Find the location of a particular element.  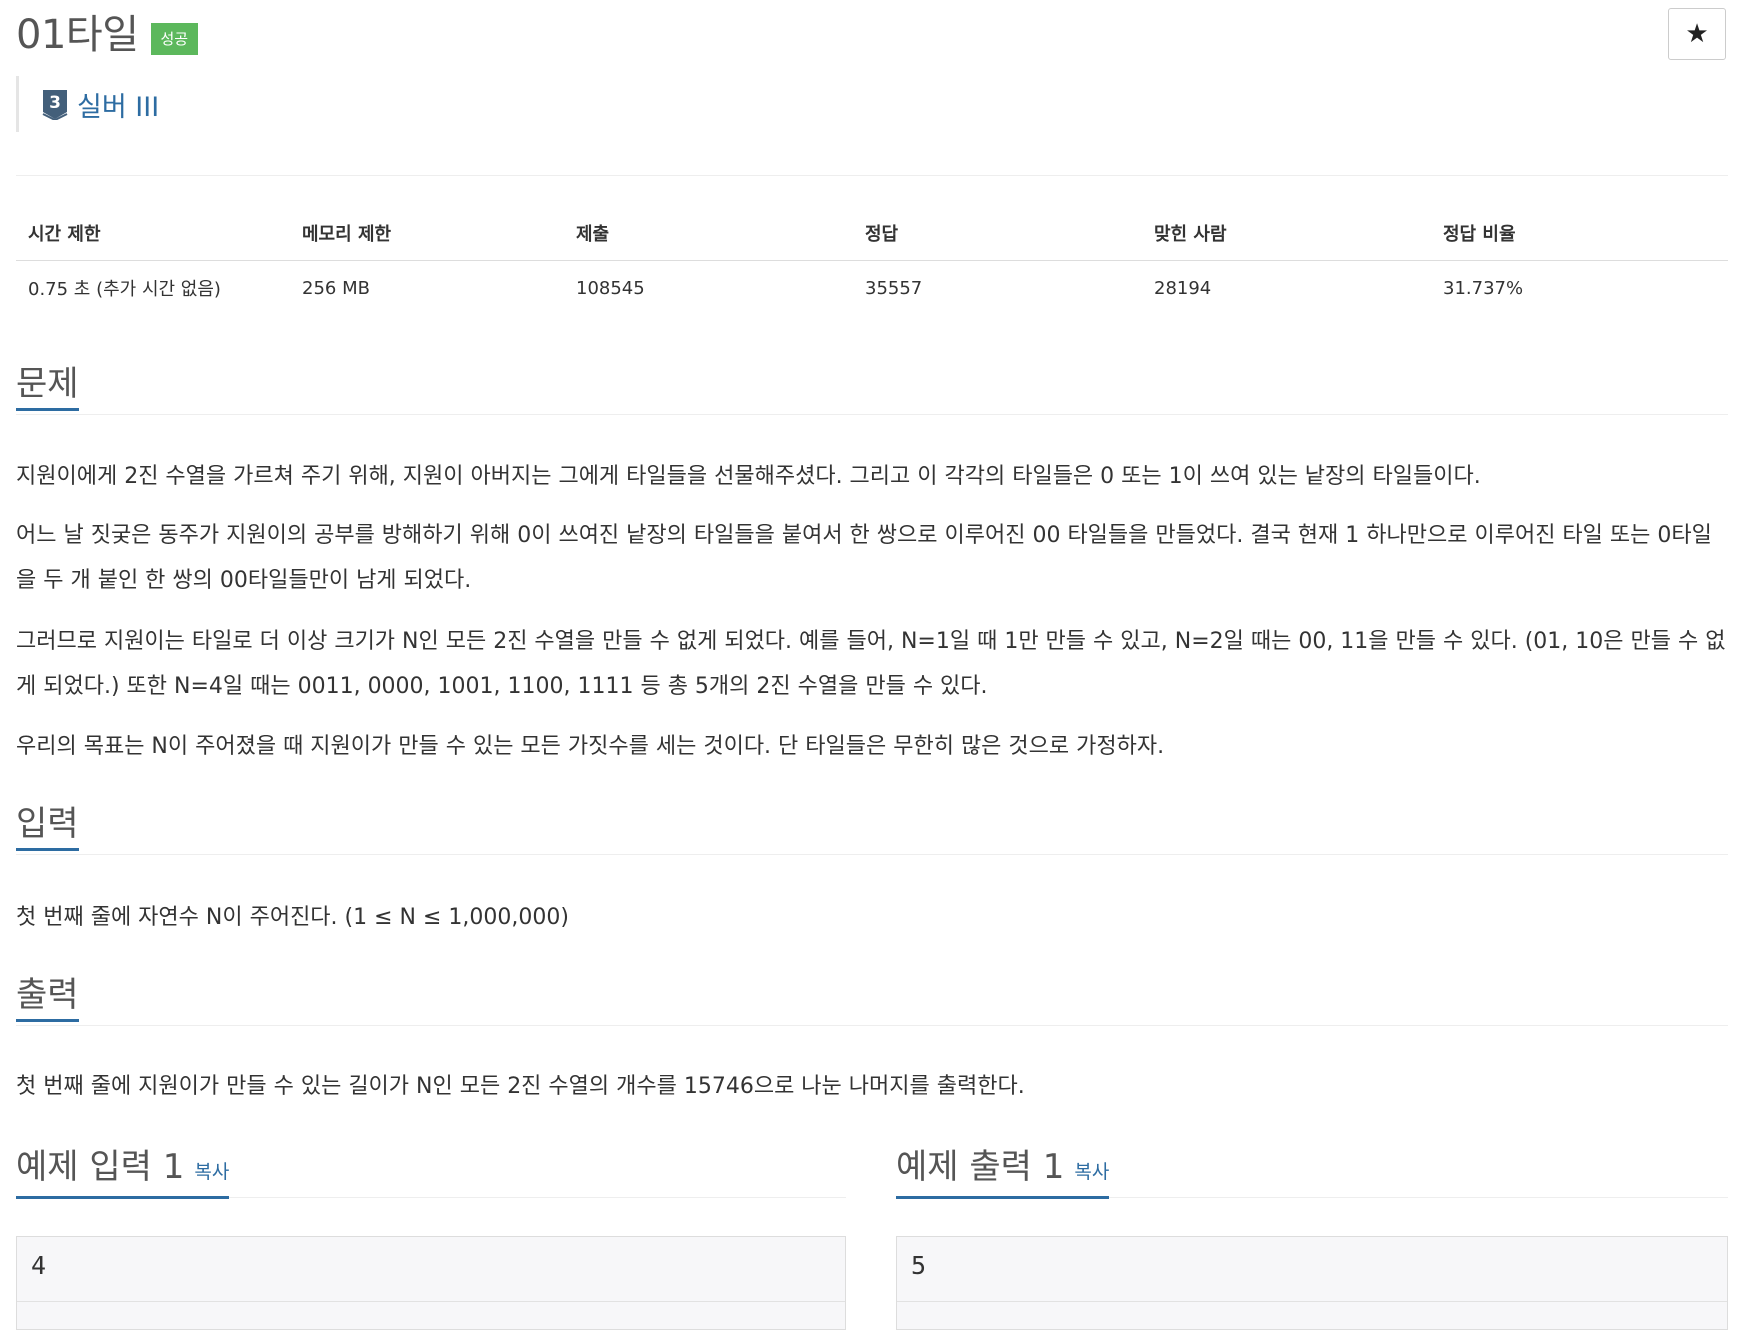

copy-output-link: 복사 is located at coordinates (1091, 1172).